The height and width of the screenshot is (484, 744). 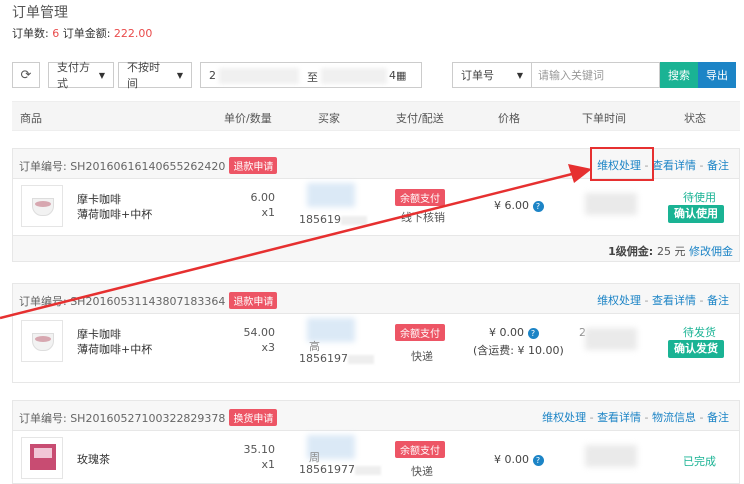 What do you see at coordinates (674, 417) in the screenshot?
I see `logistics-link: 物流信息` at bounding box center [674, 417].